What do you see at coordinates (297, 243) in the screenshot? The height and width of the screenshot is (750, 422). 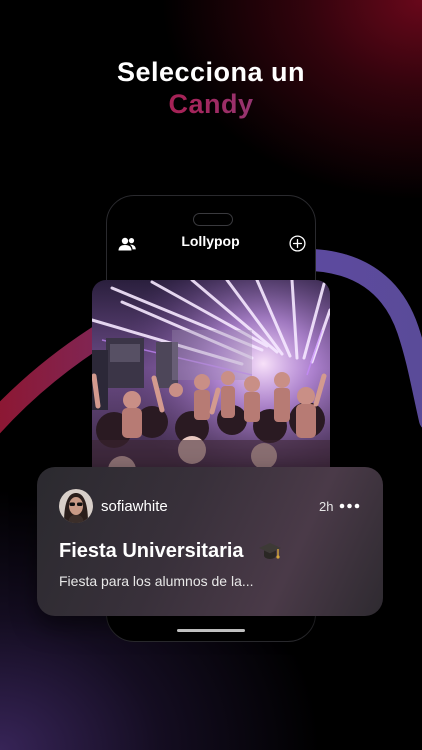 I see `add-circle-icon` at bounding box center [297, 243].